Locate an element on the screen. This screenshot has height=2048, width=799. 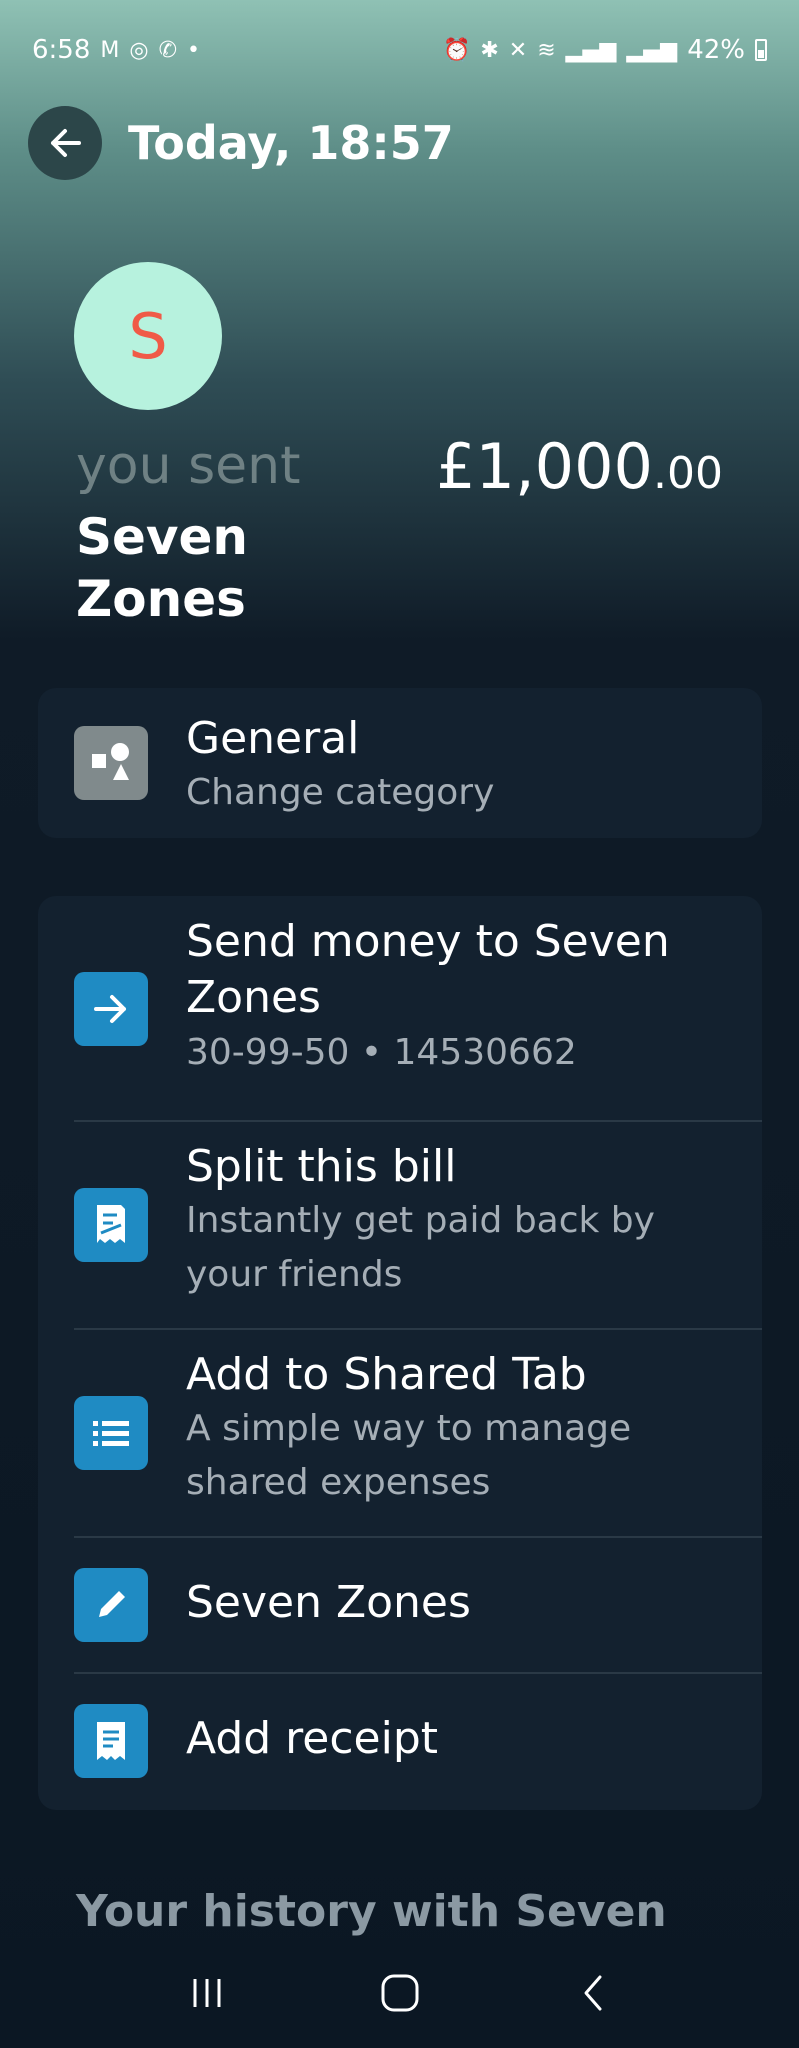
bluetooth-icon: ✱ is located at coordinates (489, 50).